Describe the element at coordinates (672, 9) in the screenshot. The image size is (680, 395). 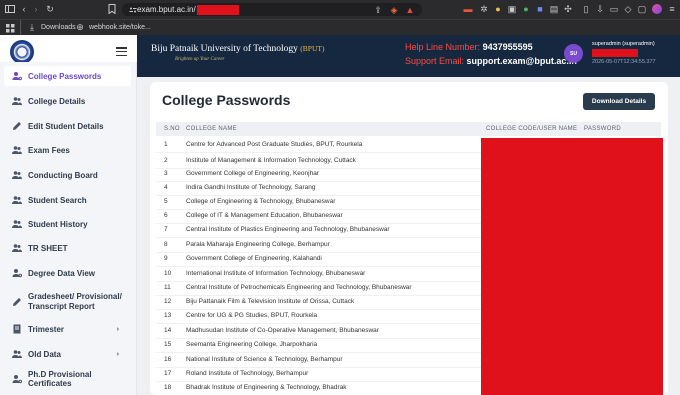
I see `menu-icon: ≡` at that location.